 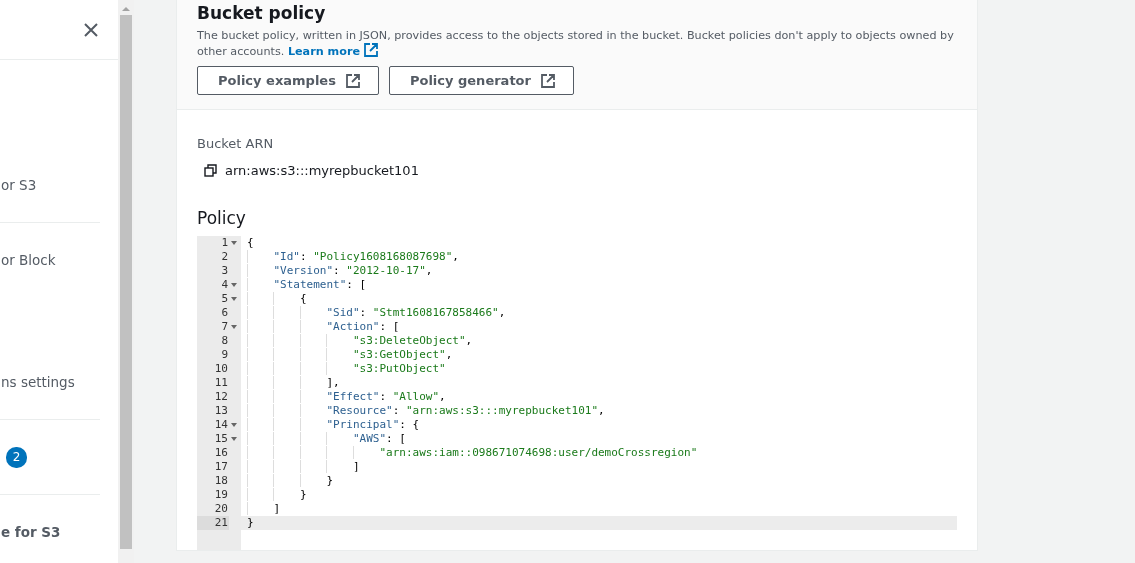 I want to click on line-number: 6, so click(x=224, y=313).